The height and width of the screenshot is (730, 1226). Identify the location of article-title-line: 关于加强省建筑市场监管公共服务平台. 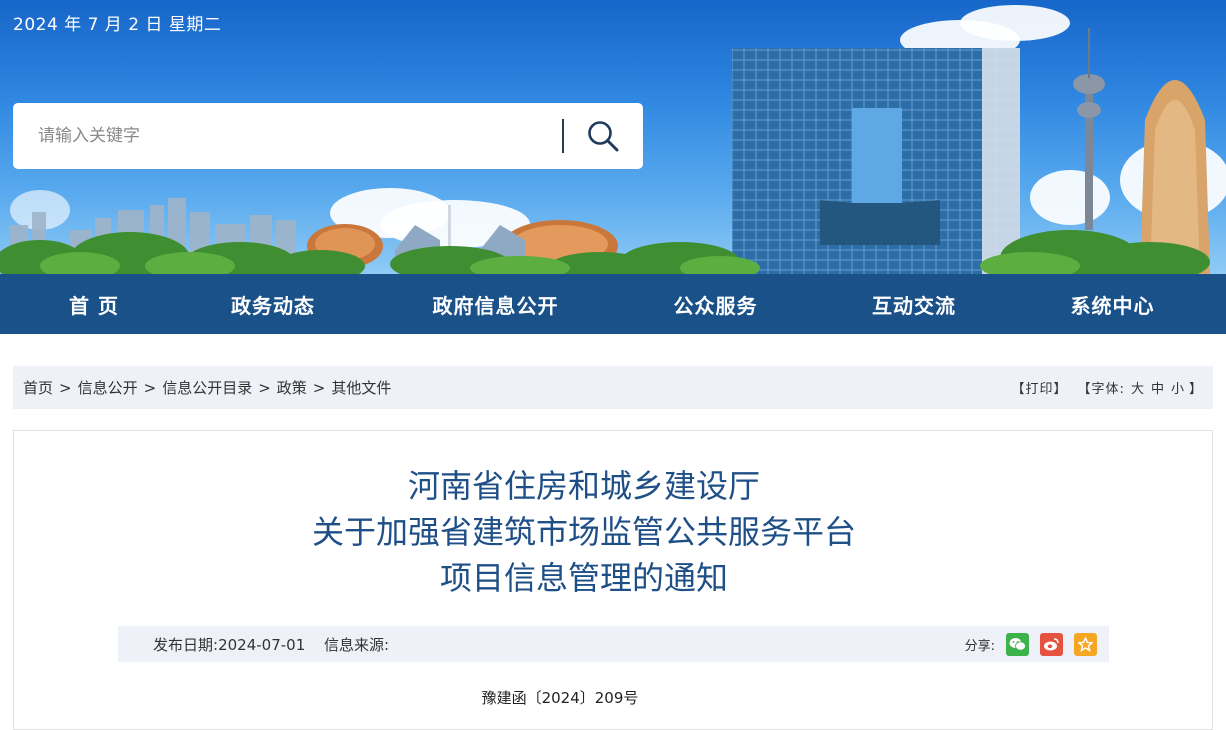
(583, 532).